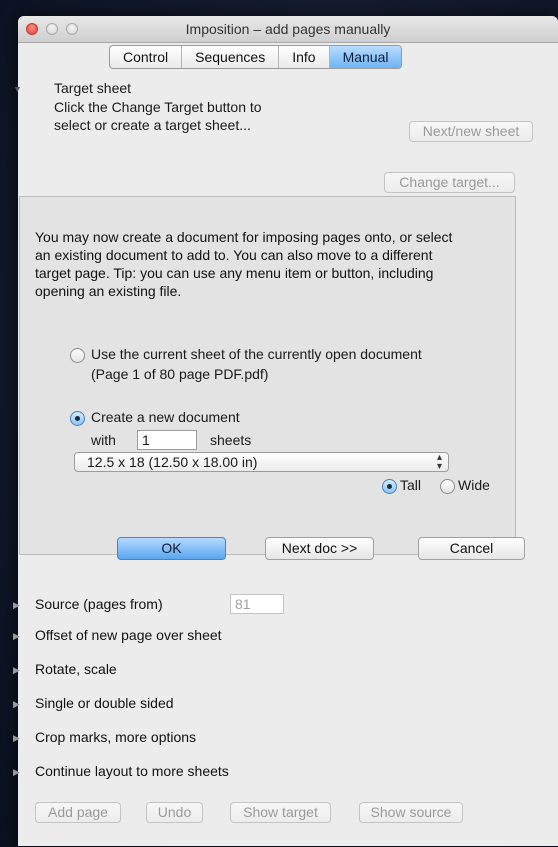  What do you see at coordinates (17, 89) in the screenshot?
I see `triangle-down-icon: ▼` at bounding box center [17, 89].